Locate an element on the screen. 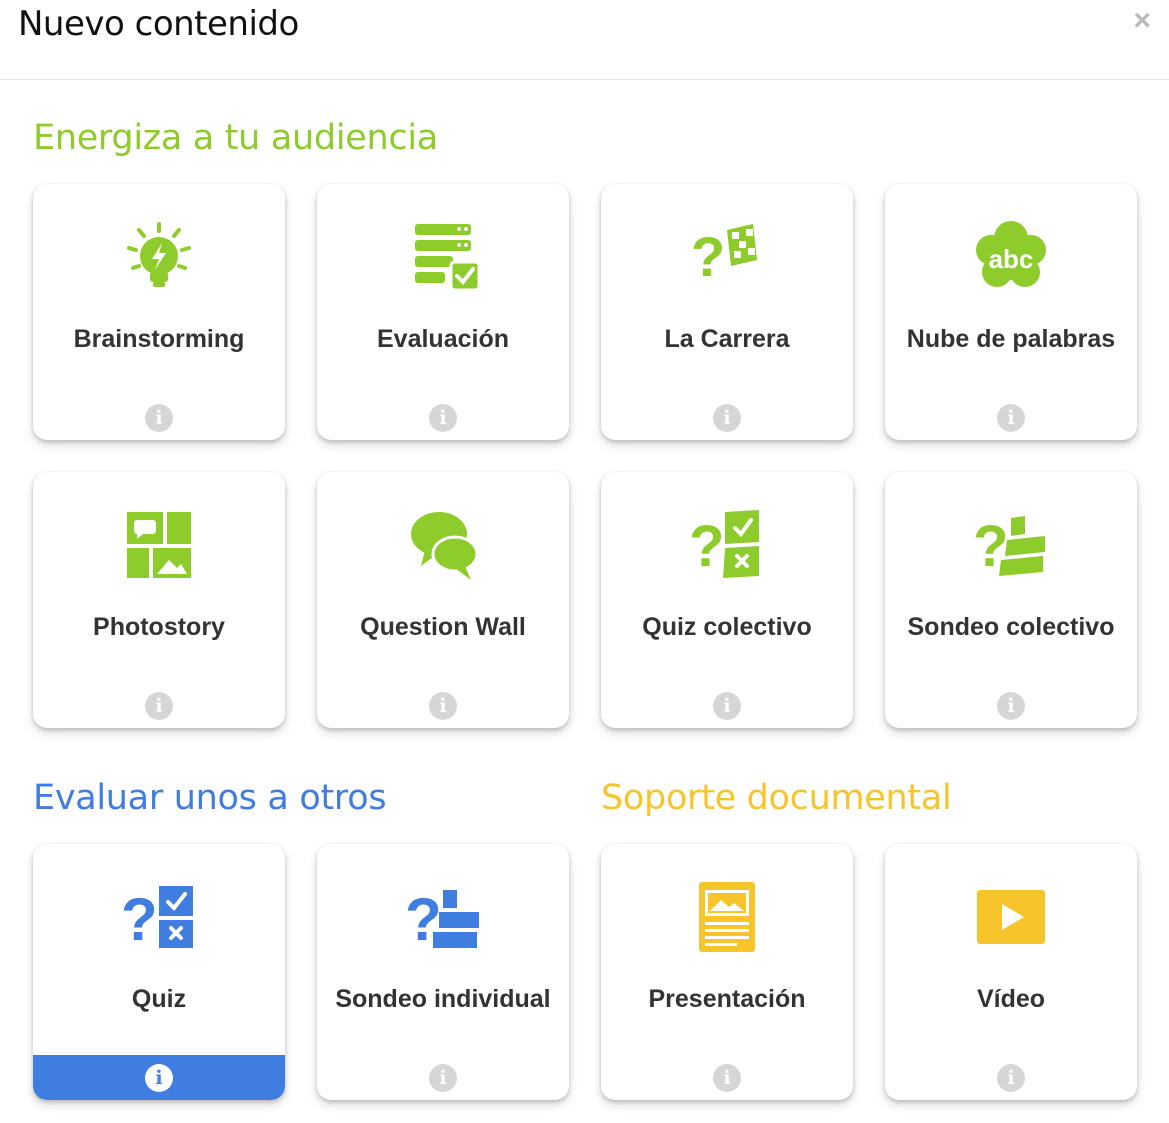 This screenshot has width=1169, height=1123. card-label: Photostory is located at coordinates (159, 627).